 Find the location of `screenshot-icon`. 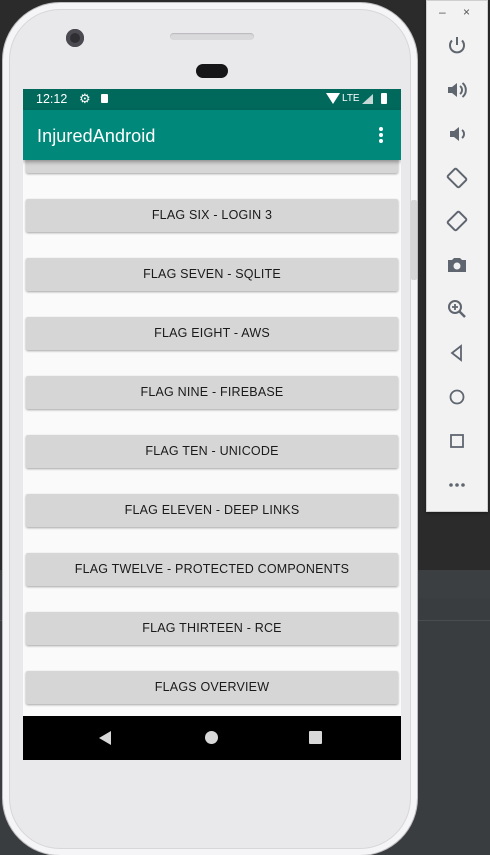

screenshot-icon is located at coordinates (457, 265).